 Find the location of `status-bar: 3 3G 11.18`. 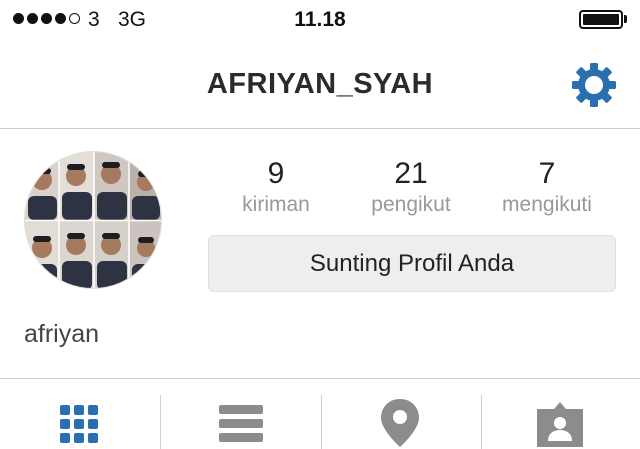

status-bar: 3 3G 11.18 is located at coordinates (320, 20).